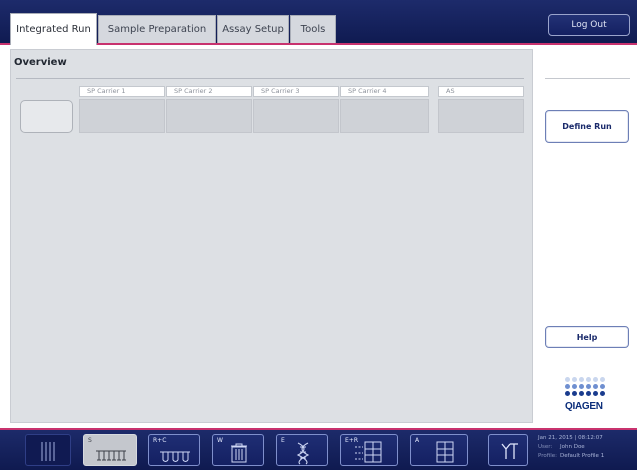 This screenshot has height=470, width=637. I want to click on help-button: Help, so click(587, 337).